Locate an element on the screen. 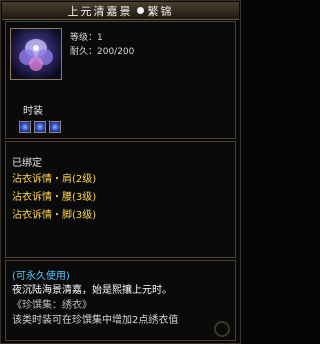 This screenshot has height=344, width=320. watermark-logo is located at coordinates (222, 329).